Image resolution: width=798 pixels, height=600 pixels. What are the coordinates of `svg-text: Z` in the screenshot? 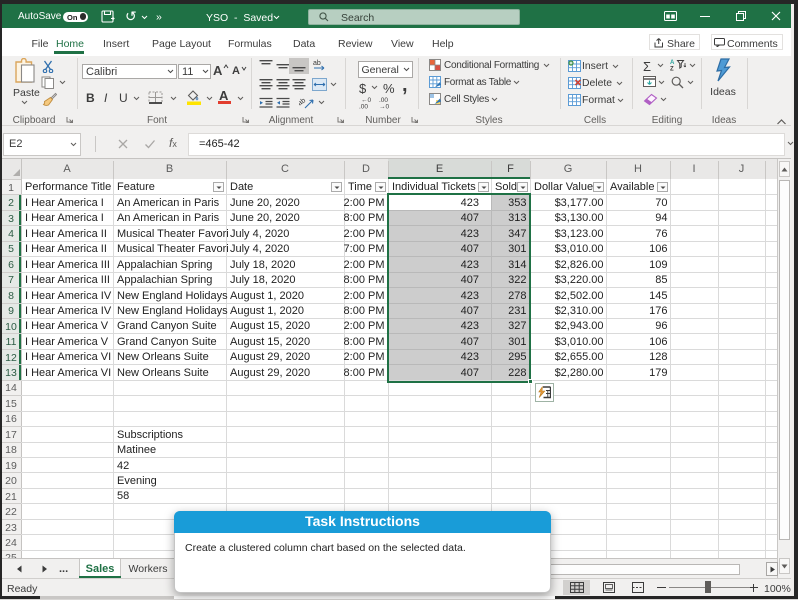 It's located at (672, 69).